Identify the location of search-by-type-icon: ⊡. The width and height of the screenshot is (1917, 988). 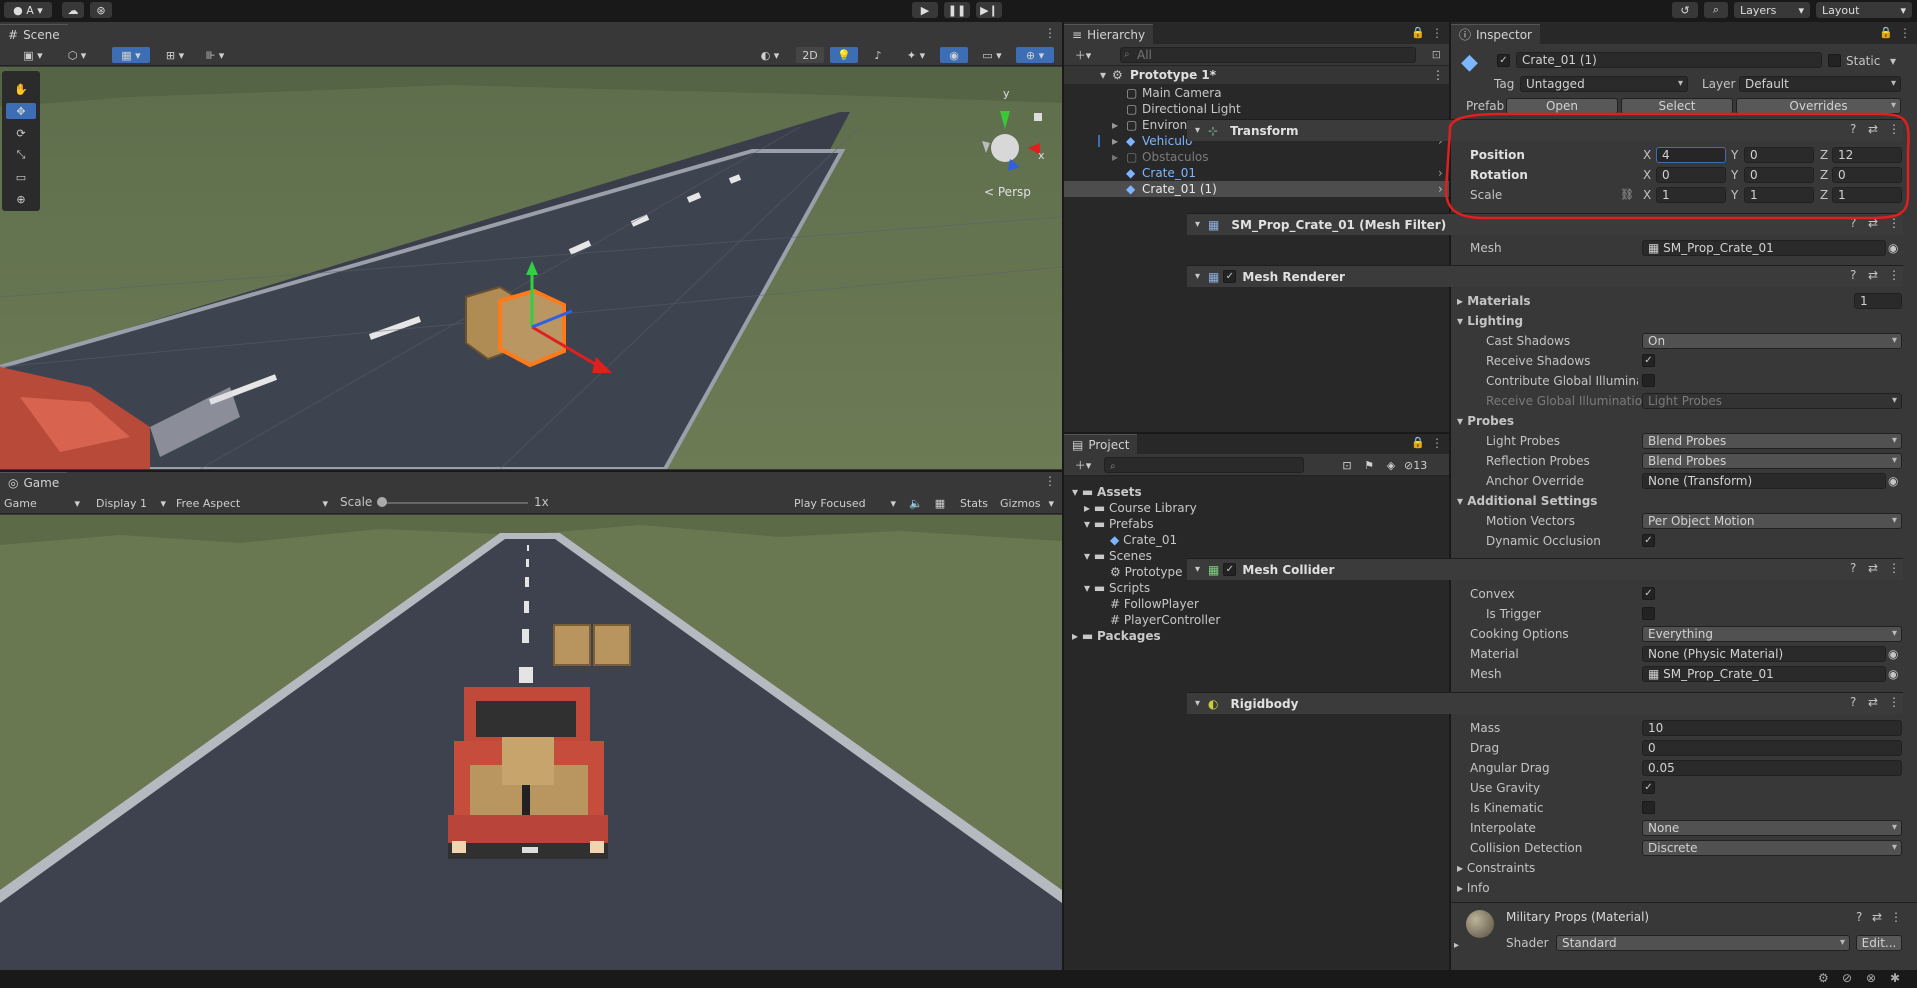
(1347, 465).